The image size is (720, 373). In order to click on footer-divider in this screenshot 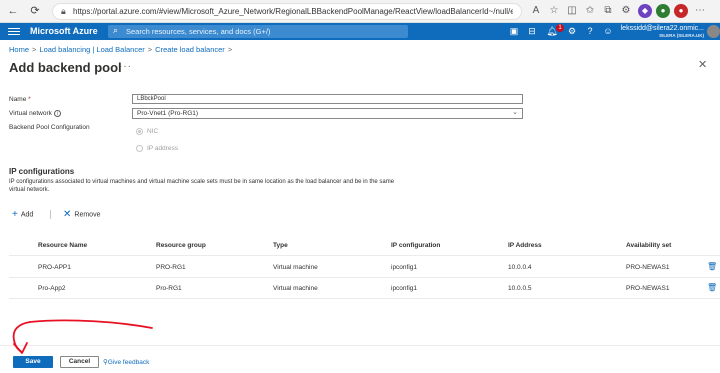, I will do `click(360, 345)`.